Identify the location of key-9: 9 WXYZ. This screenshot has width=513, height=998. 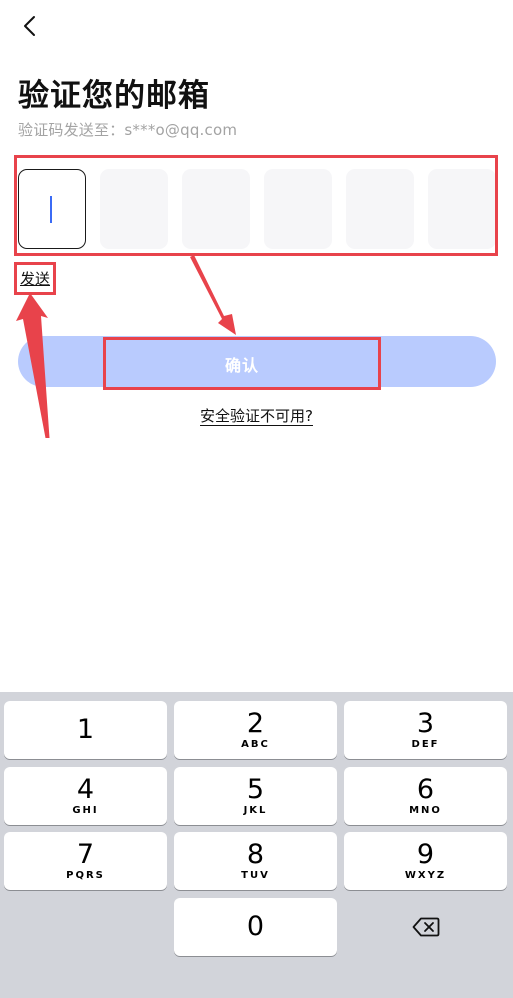
(425, 861).